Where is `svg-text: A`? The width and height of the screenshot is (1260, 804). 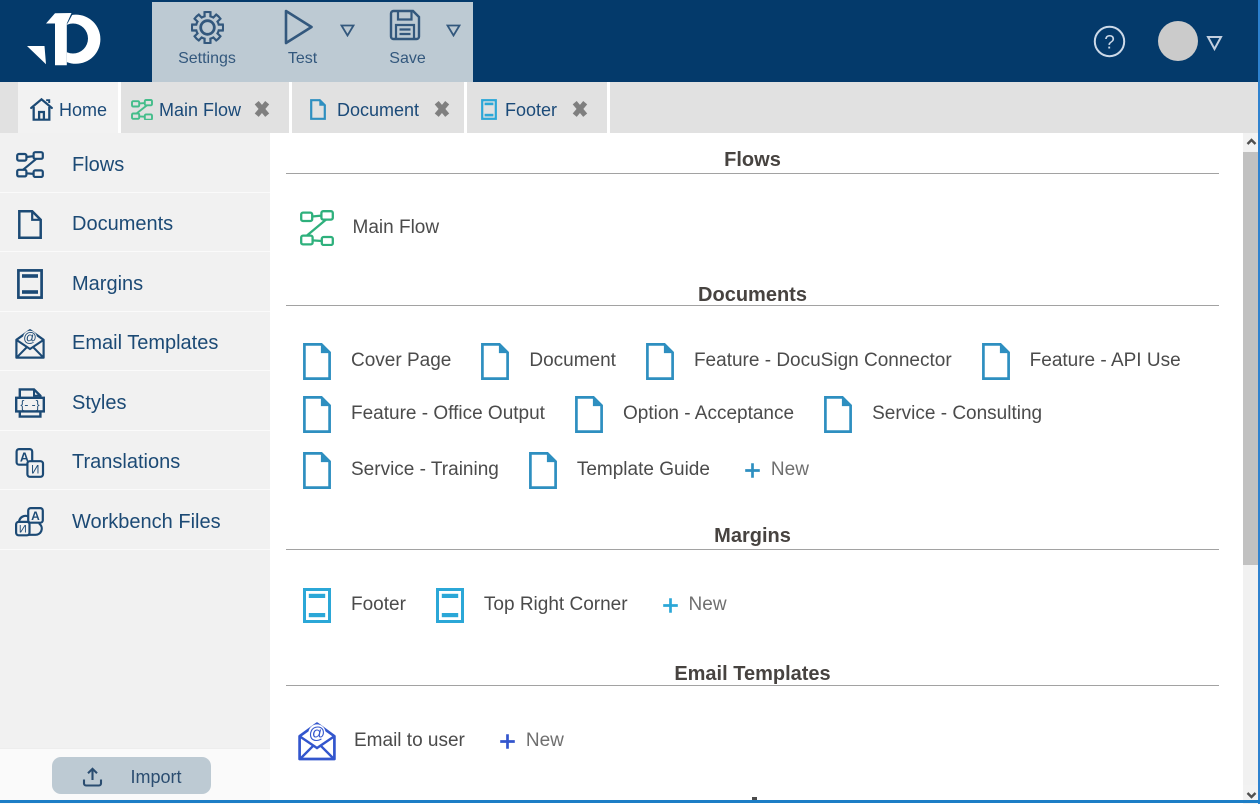
svg-text: A is located at coordinates (35, 516).